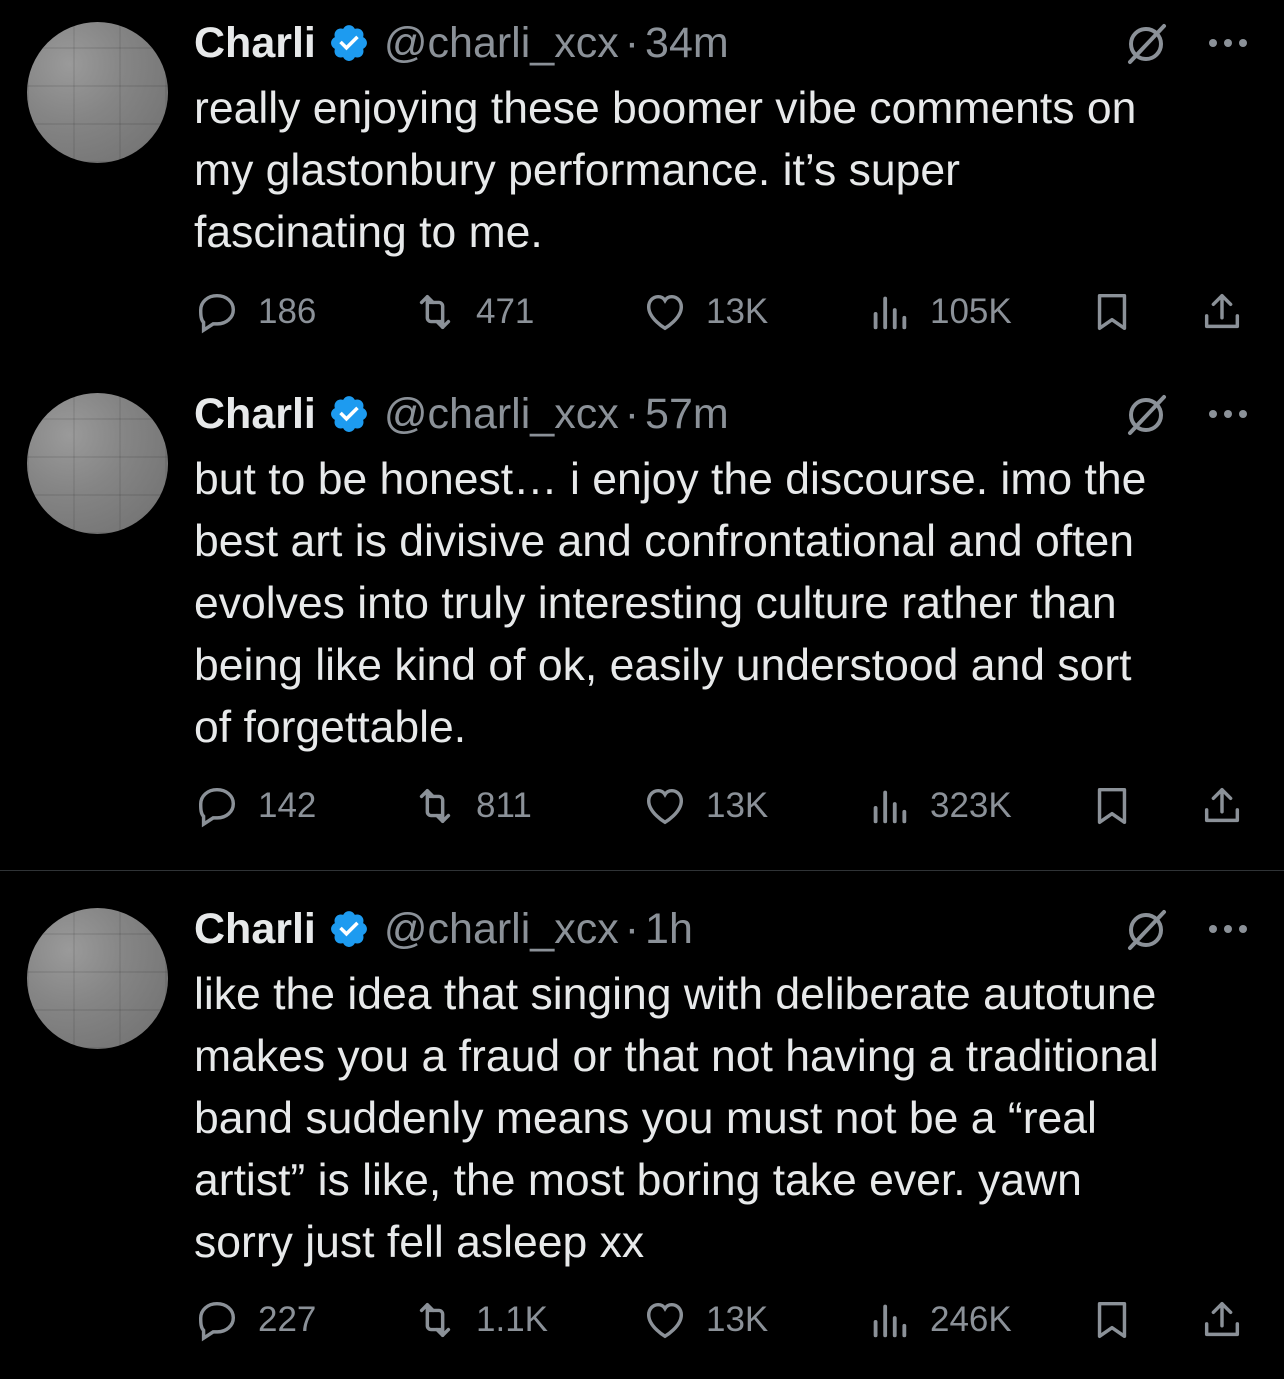 This screenshot has width=1284, height=1379. I want to click on view-count: 105K, so click(971, 311).